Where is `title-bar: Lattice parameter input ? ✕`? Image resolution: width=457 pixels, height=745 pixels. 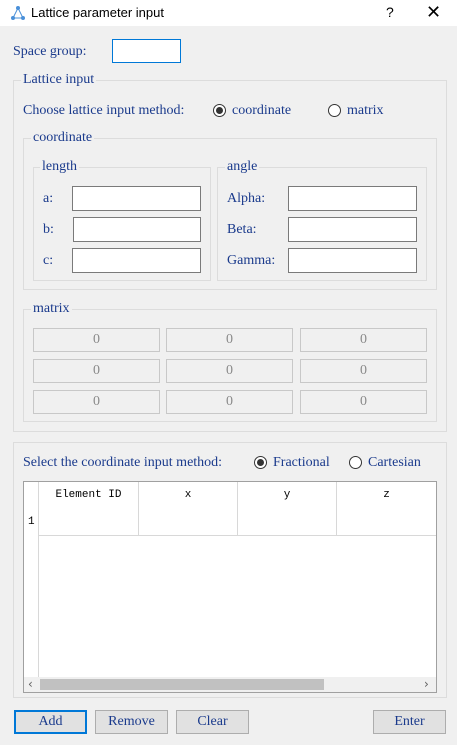
title-bar: Lattice parameter input ? ✕ is located at coordinates (228, 13).